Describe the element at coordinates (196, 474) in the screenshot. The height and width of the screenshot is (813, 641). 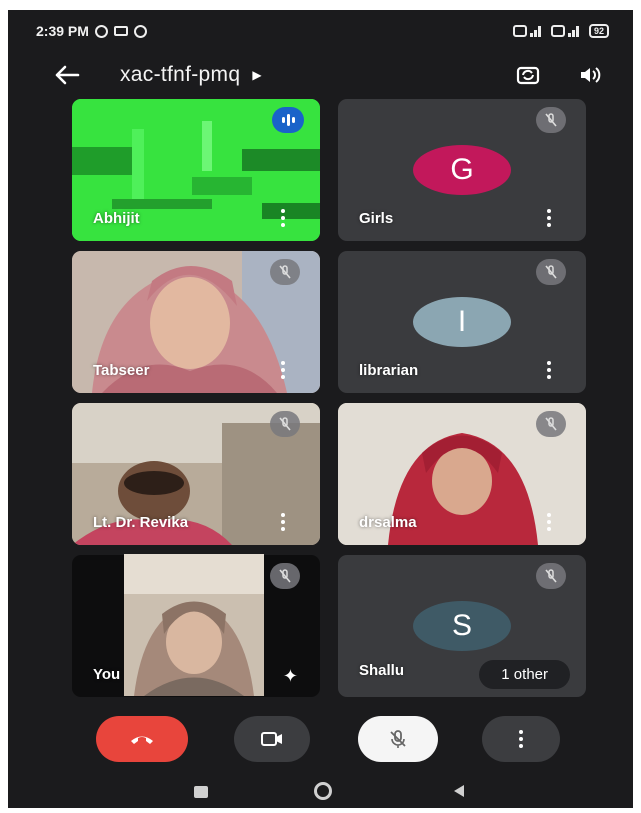
I see `participant-tile: Lt. Dr. Revika` at that location.